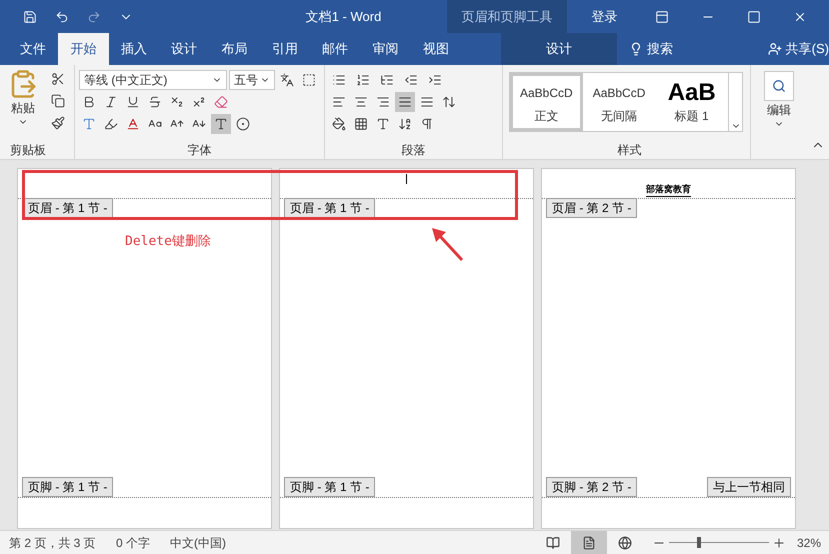 This screenshot has height=554, width=829. What do you see at coordinates (629, 150) in the screenshot?
I see `group-label: 样式` at bounding box center [629, 150].